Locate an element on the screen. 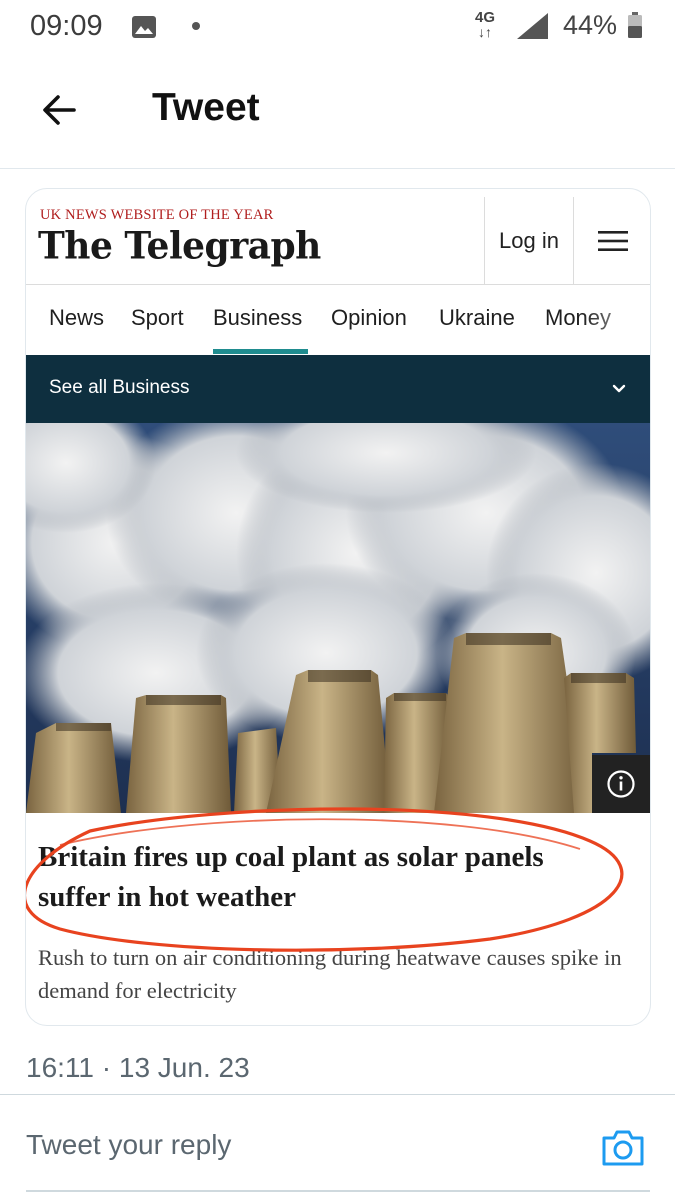  network-arrows-icon: ↓↑ is located at coordinates (485, 32).